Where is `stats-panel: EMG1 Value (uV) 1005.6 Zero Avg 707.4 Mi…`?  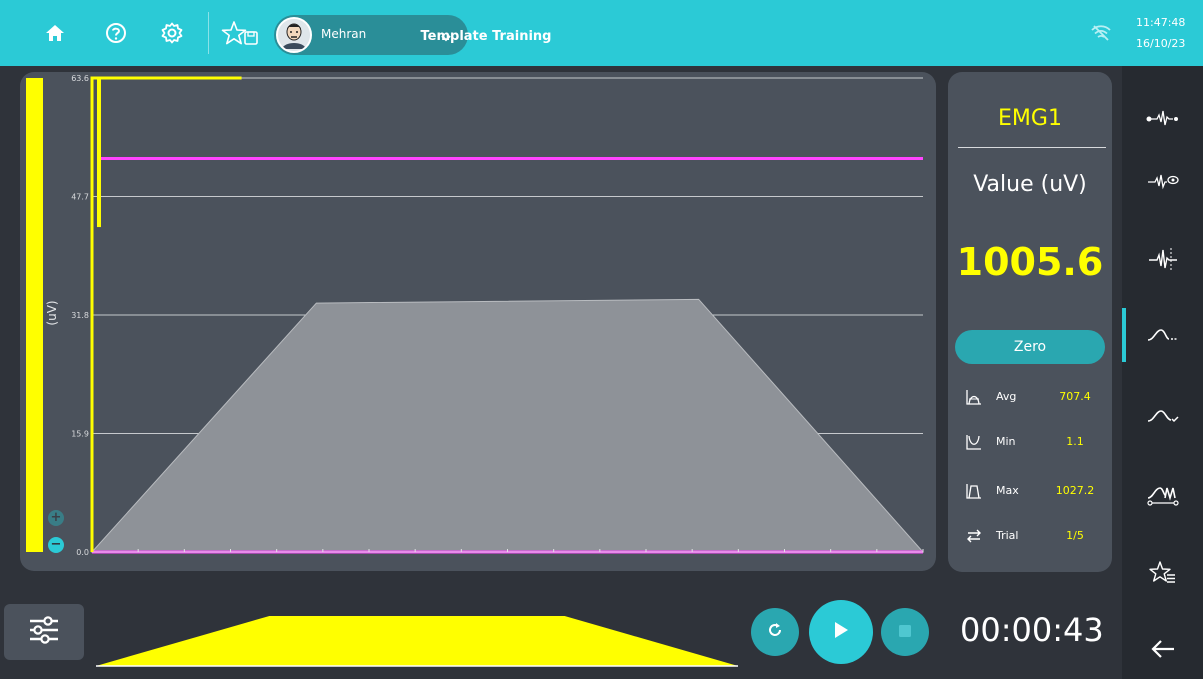 stats-panel: EMG1 Value (uV) 1005.6 Zero Avg 707.4 Mi… is located at coordinates (1030, 322).